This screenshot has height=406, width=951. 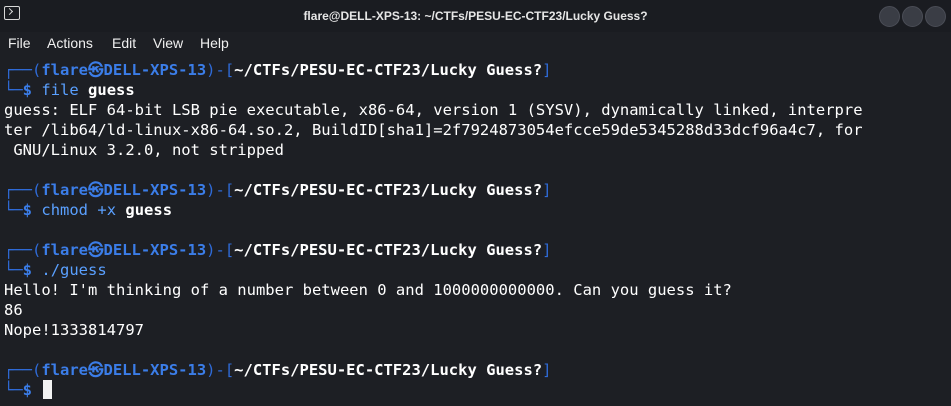 What do you see at coordinates (19, 43) in the screenshot?
I see `menu-file: File` at bounding box center [19, 43].